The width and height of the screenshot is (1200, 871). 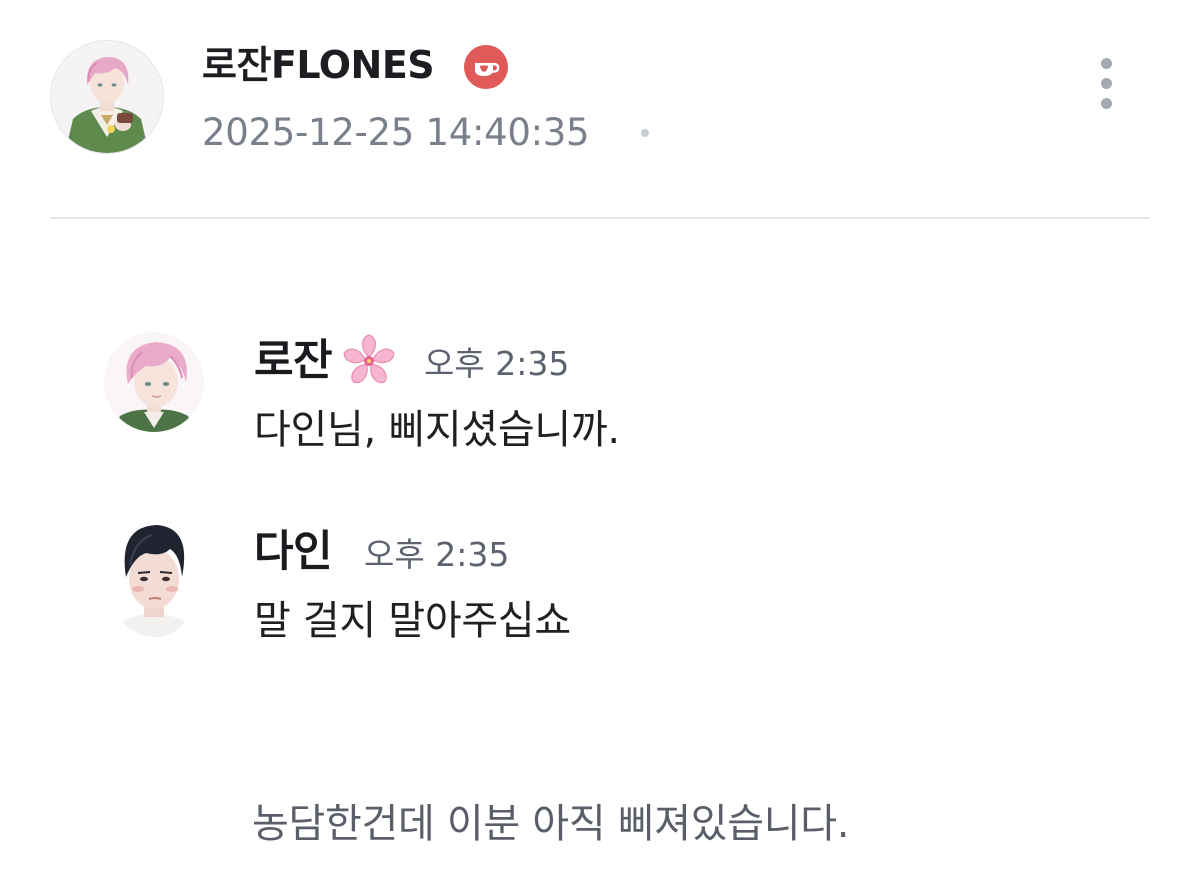 What do you see at coordinates (437, 430) in the screenshot?
I see `message-text: 다인님, 삐지셨습니까.` at bounding box center [437, 430].